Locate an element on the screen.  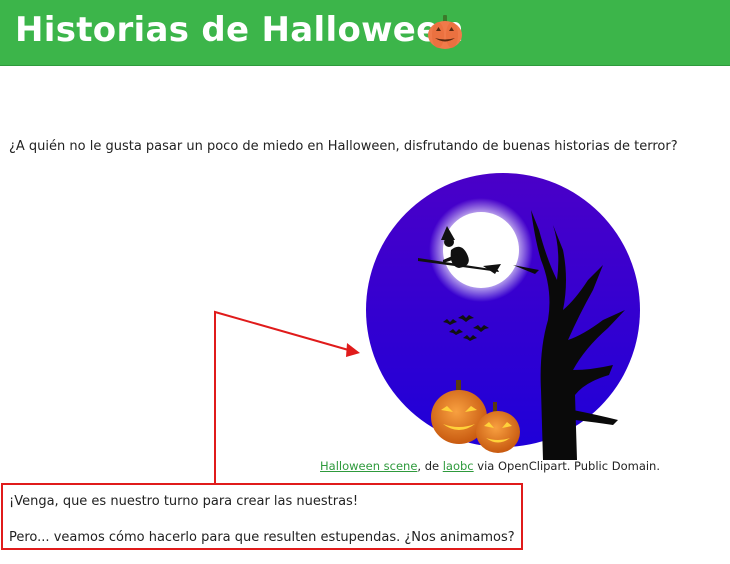
page-title: Historias de Halloween is located at coordinates (240, 30).